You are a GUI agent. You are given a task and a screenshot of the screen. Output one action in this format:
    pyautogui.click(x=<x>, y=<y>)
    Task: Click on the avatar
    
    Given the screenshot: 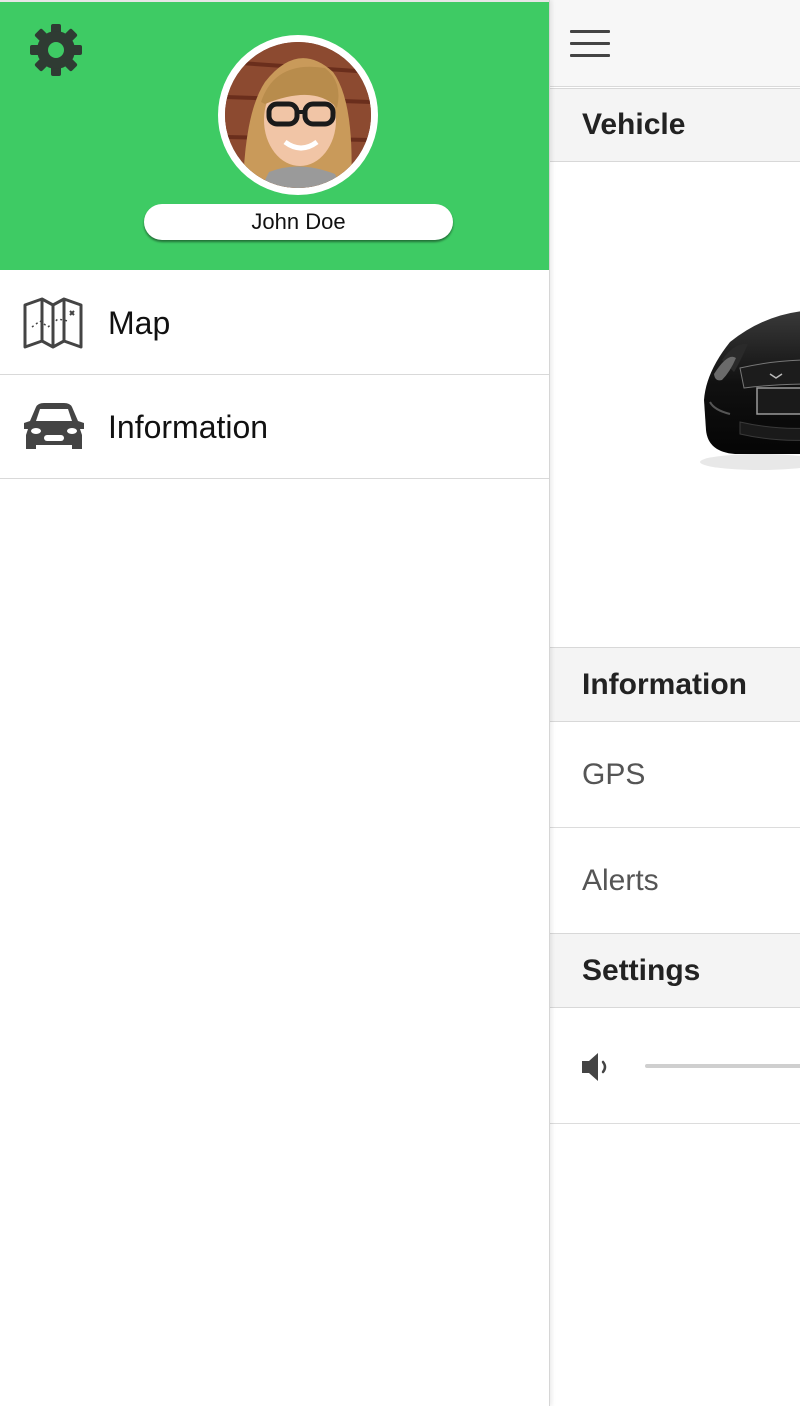 What is the action you would take?
    pyautogui.click(x=298, y=115)
    